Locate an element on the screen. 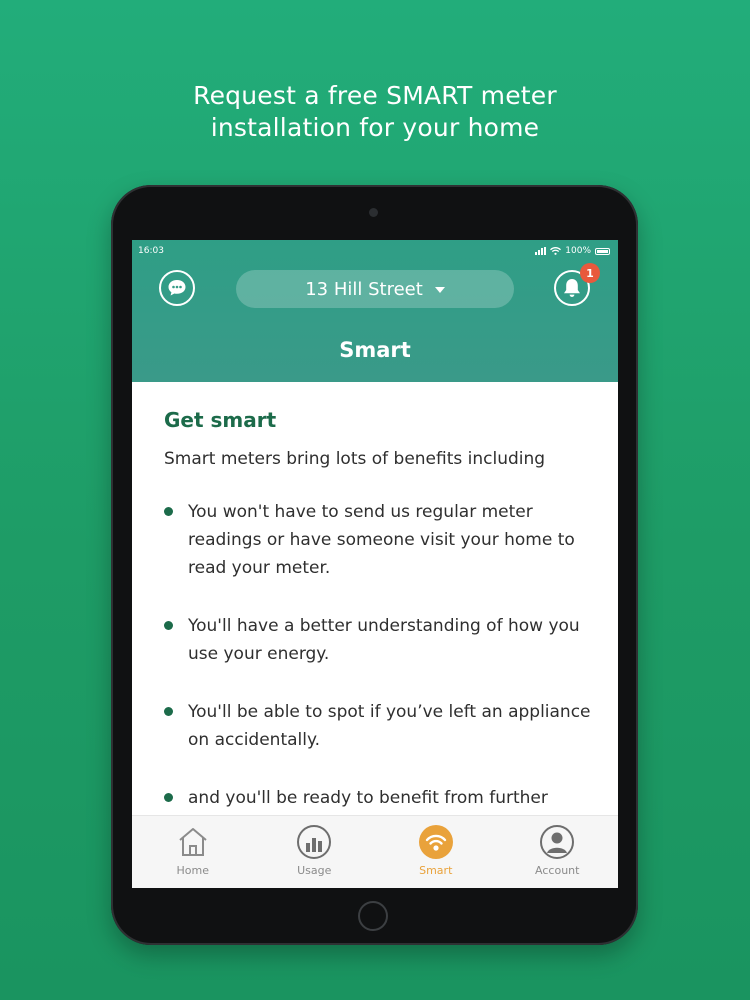 This screenshot has width=750, height=1000. status-bar: 16:03 100% is located at coordinates (374, 251).